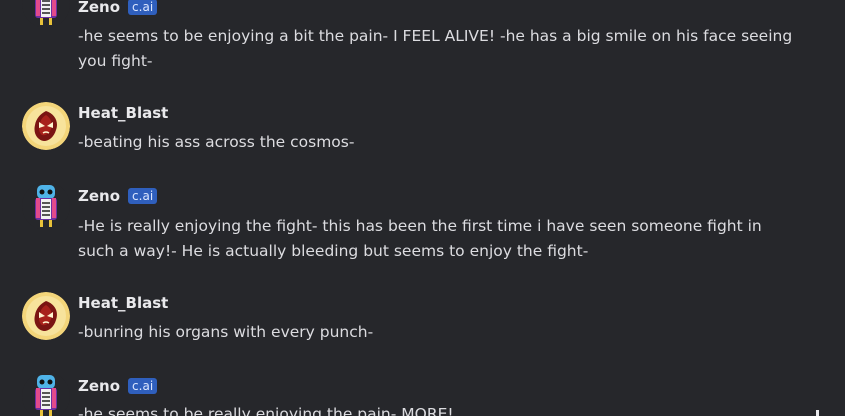 The image size is (845, 416). I want to click on cursor-indicator, so click(817, 413).